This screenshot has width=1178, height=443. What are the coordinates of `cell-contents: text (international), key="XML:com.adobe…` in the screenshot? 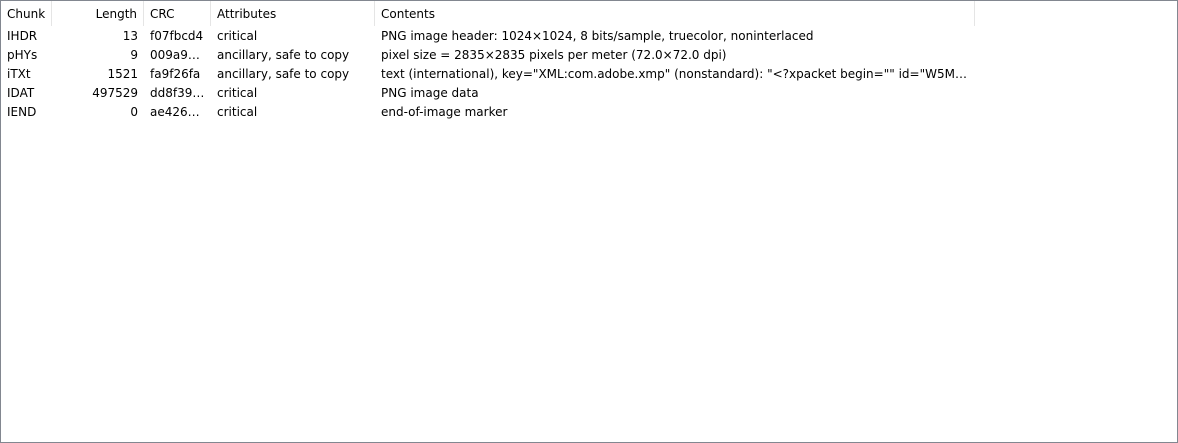 It's located at (677, 74).